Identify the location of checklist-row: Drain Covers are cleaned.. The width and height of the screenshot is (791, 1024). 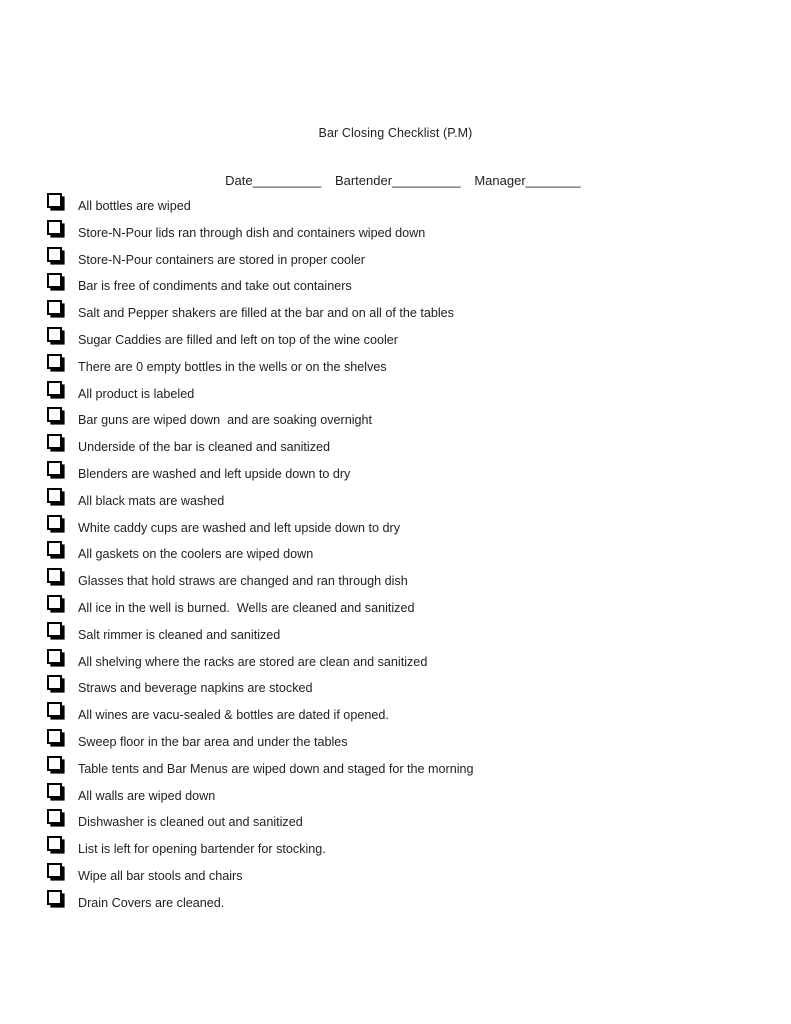
(397, 902).